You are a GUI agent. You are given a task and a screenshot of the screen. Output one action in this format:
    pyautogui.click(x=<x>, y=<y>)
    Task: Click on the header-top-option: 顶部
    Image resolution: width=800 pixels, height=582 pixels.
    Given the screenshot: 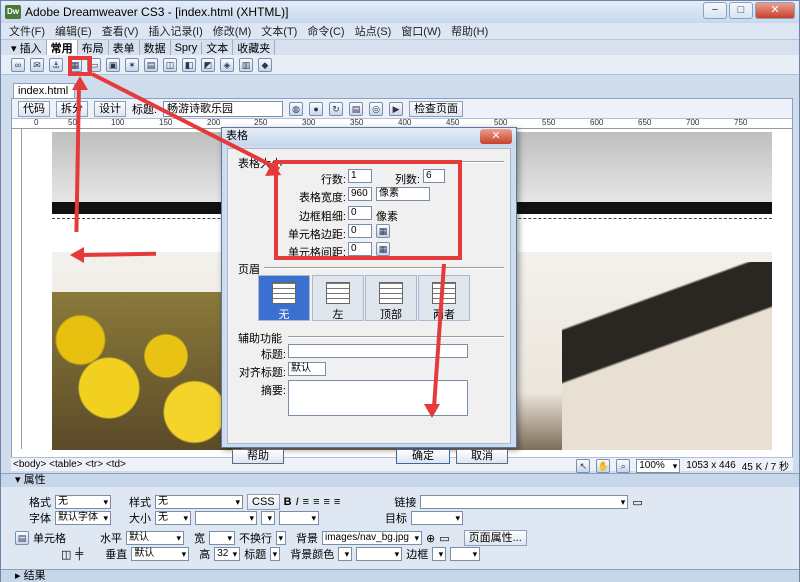 What is the action you would take?
    pyautogui.click(x=391, y=298)
    